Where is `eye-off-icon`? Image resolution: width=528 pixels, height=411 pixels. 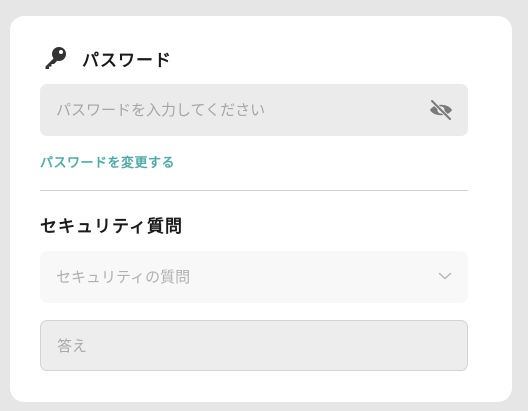 eye-off-icon is located at coordinates (441, 110).